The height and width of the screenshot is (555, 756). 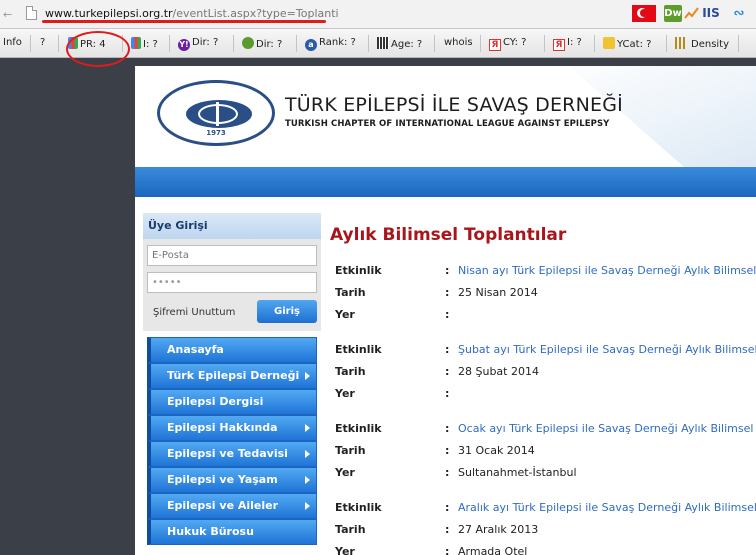 What do you see at coordinates (198, 44) in the screenshot?
I see `yahoo-dir-button: Y! Dir: ?` at bounding box center [198, 44].